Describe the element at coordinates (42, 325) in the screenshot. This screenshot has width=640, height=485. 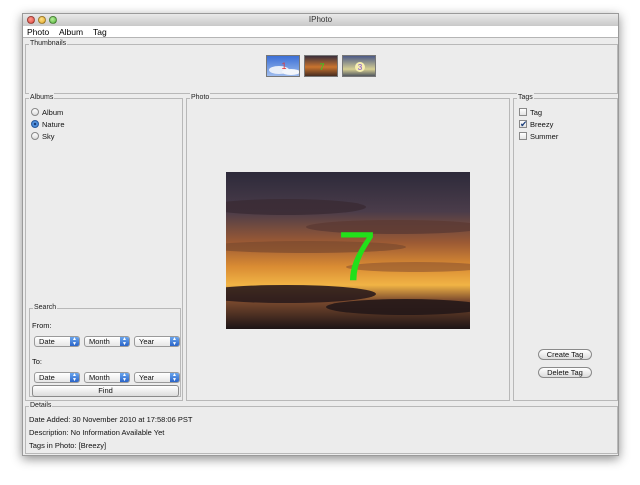
I see `from-label: From:` at that location.